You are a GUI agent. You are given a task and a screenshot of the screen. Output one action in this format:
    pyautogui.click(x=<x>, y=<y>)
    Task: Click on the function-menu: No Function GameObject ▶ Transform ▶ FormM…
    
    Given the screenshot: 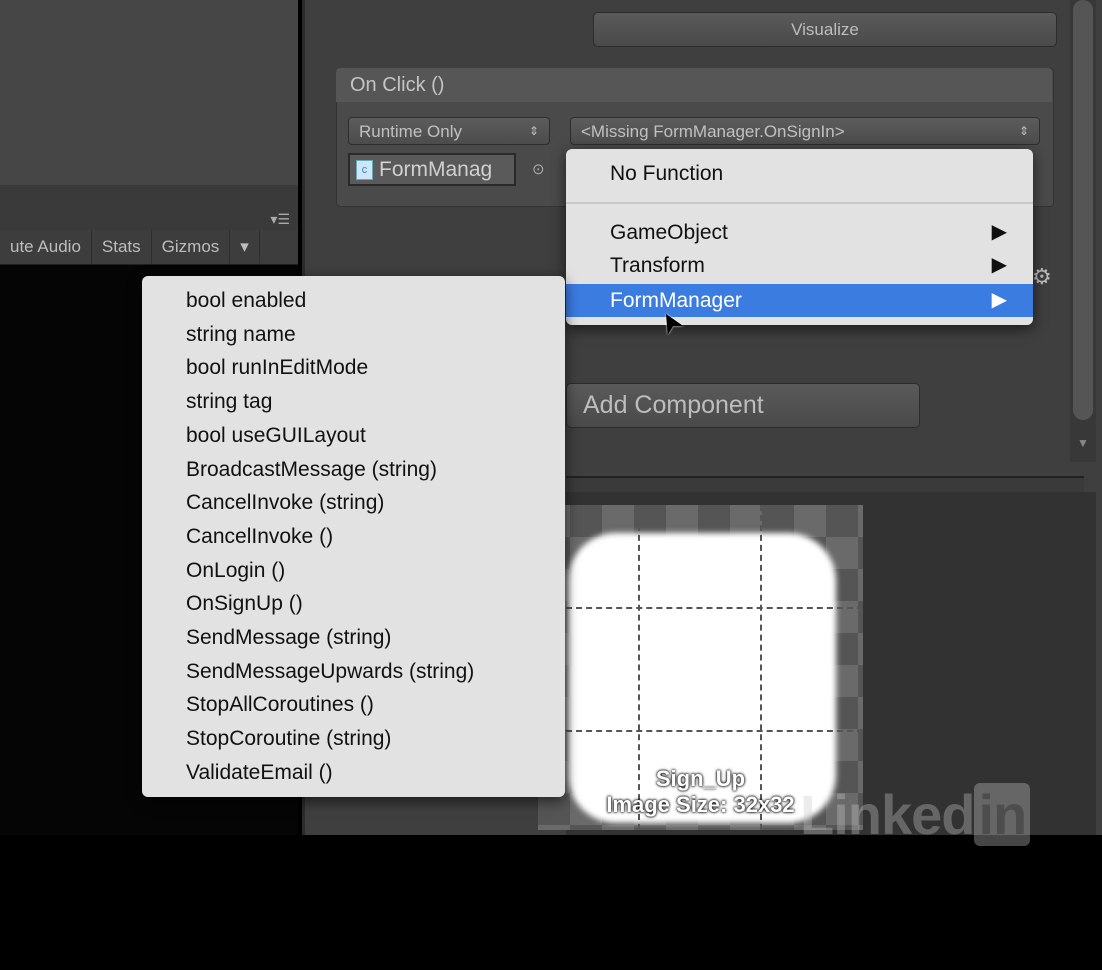 What is the action you would take?
    pyautogui.click(x=799, y=237)
    